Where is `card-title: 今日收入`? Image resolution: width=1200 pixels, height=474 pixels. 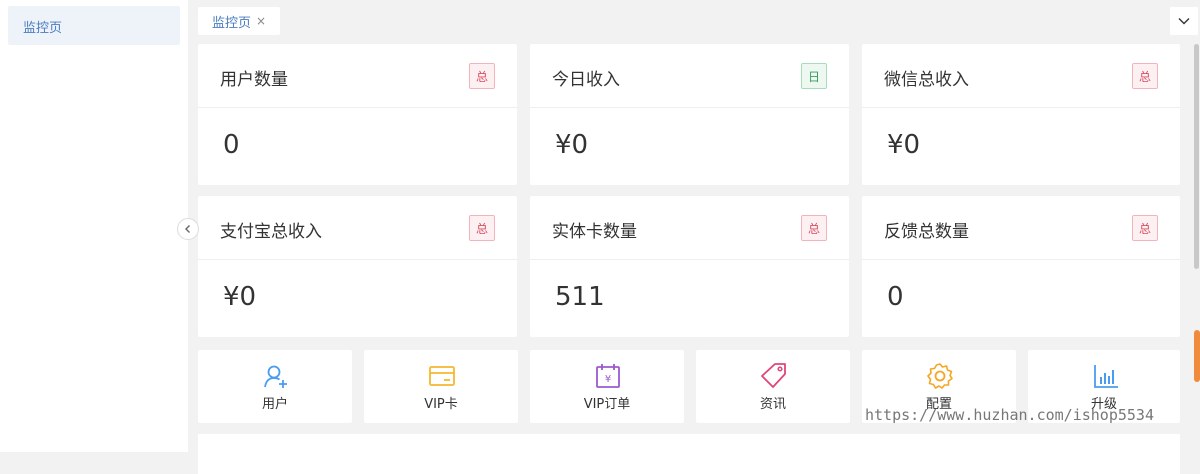
card-title: 今日收入 is located at coordinates (586, 80).